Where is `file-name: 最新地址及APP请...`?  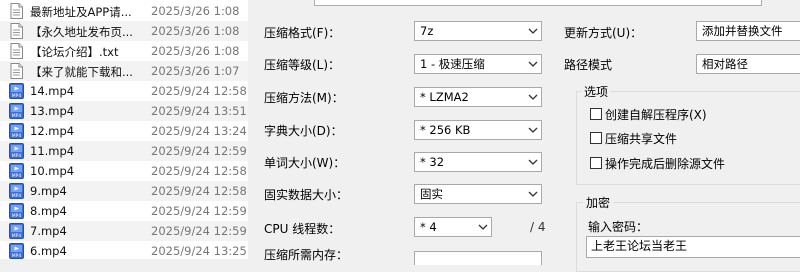 file-name: 最新地址及APP请... is located at coordinates (81, 12).